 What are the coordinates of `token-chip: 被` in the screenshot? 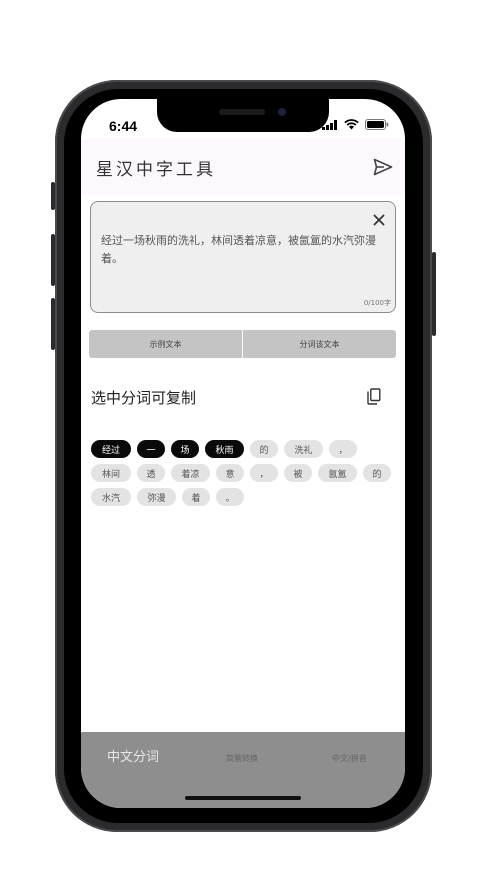 It's located at (298, 473).